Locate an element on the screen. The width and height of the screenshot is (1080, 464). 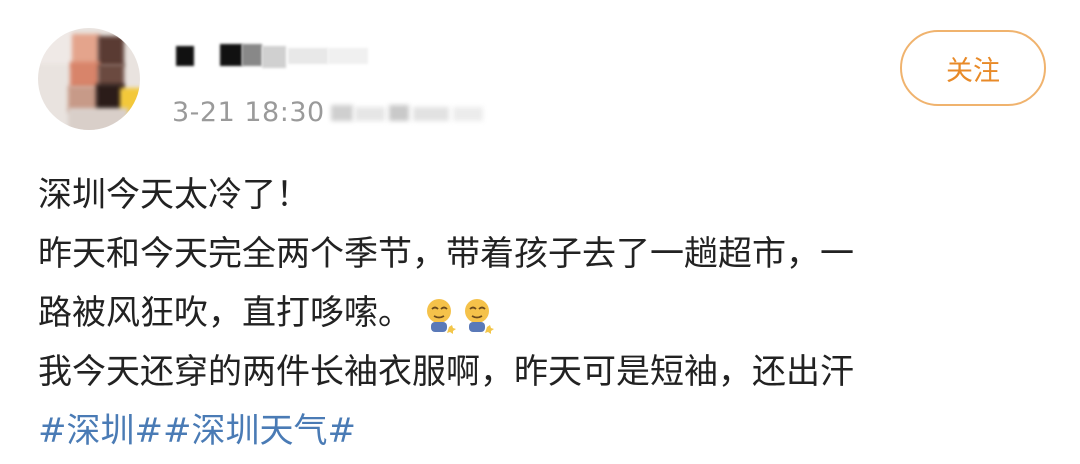
post-line: 深圳今天太冷了！ is located at coordinates (543, 195).